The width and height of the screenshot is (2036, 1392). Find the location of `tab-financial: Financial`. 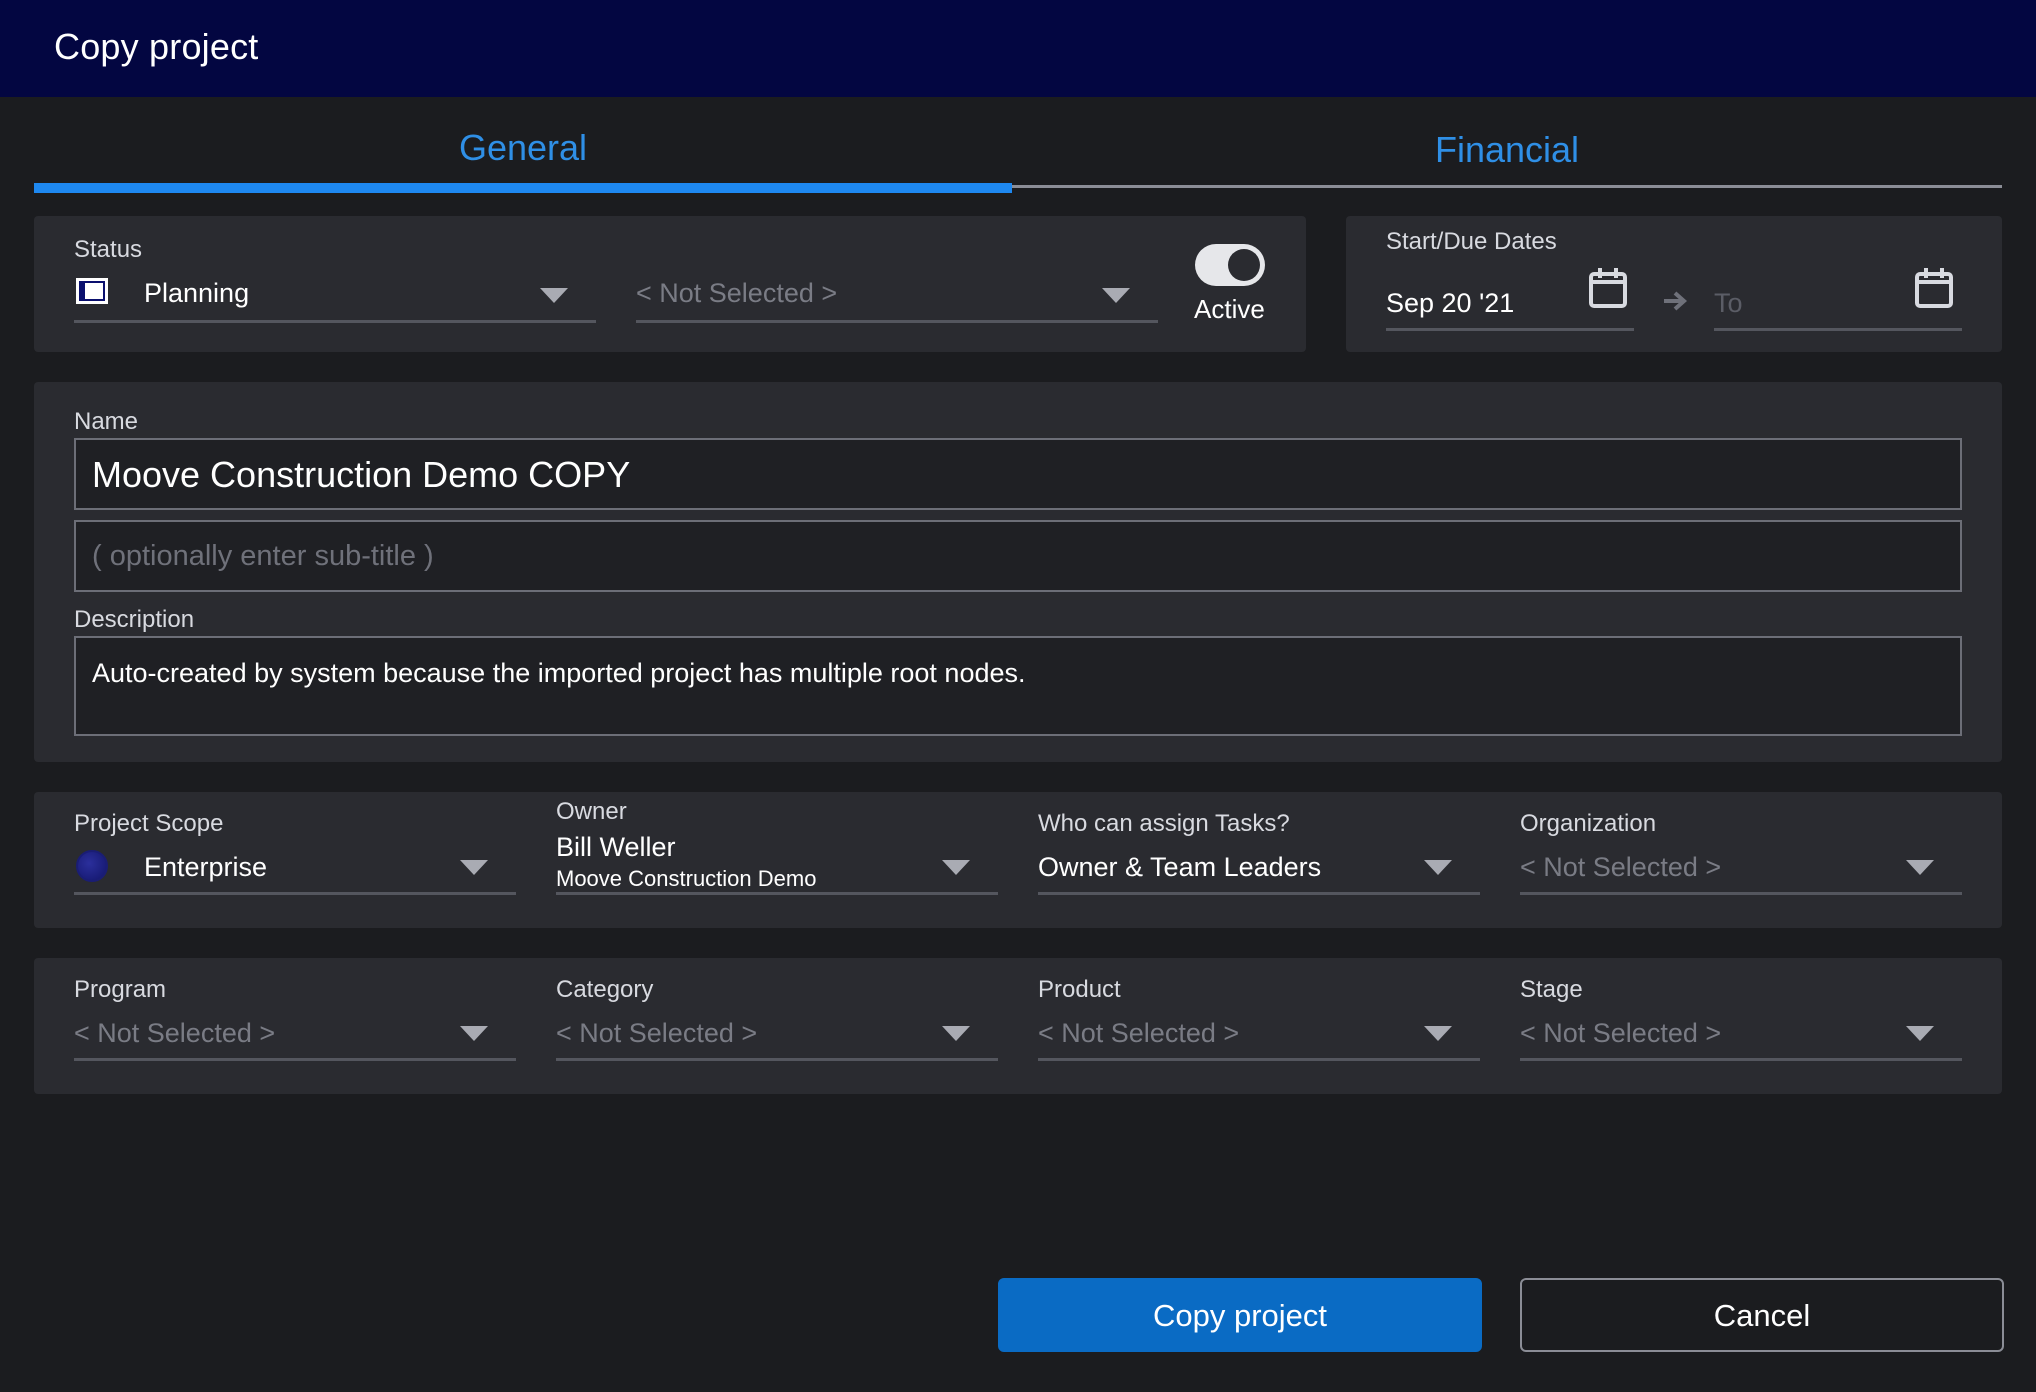

tab-financial: Financial is located at coordinates (1507, 154).